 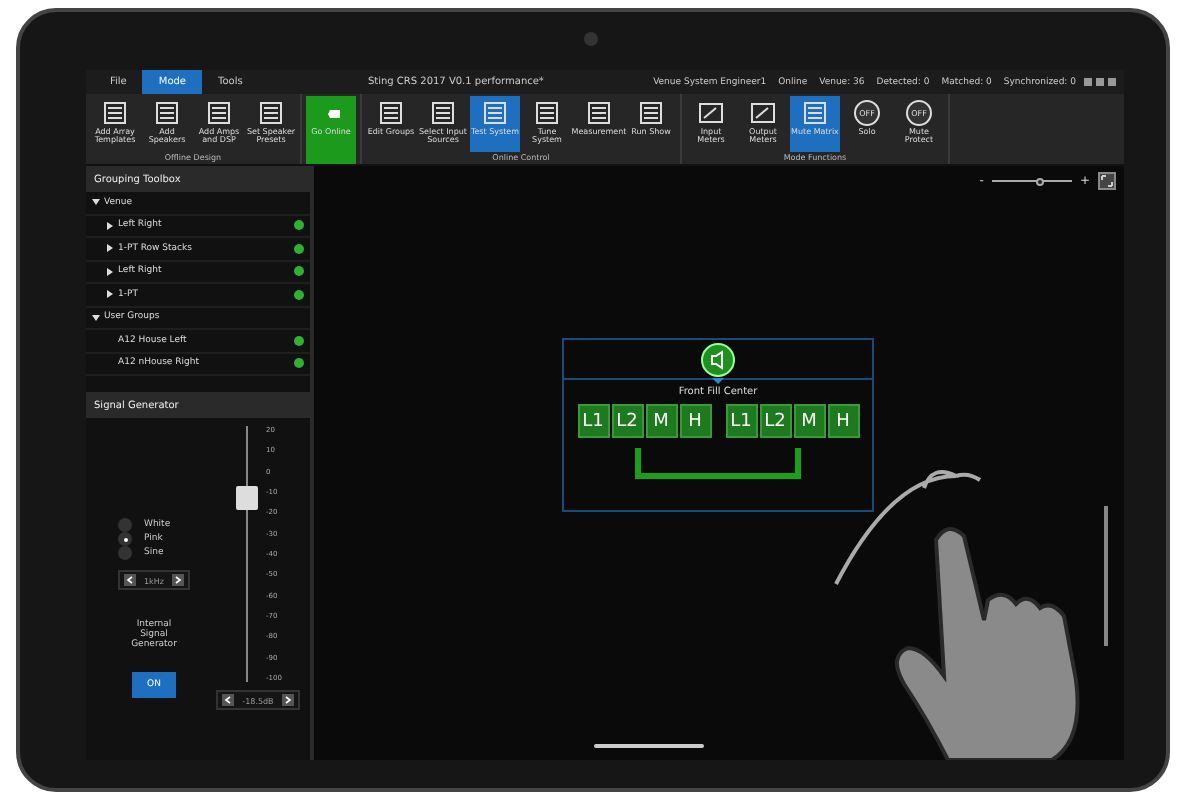 I want to click on camera-icon, so click(x=591, y=39).